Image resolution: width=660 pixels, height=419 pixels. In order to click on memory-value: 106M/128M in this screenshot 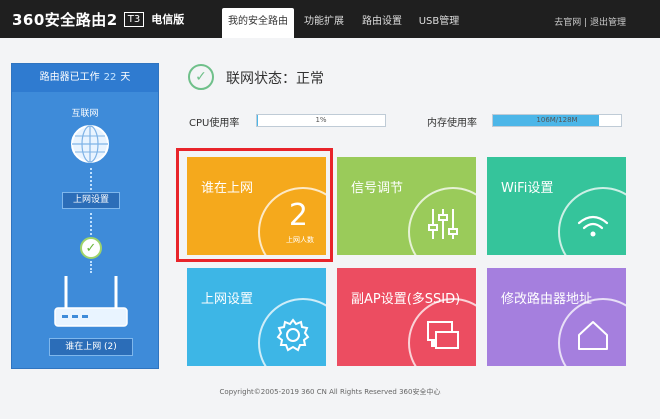, I will do `click(557, 120)`.